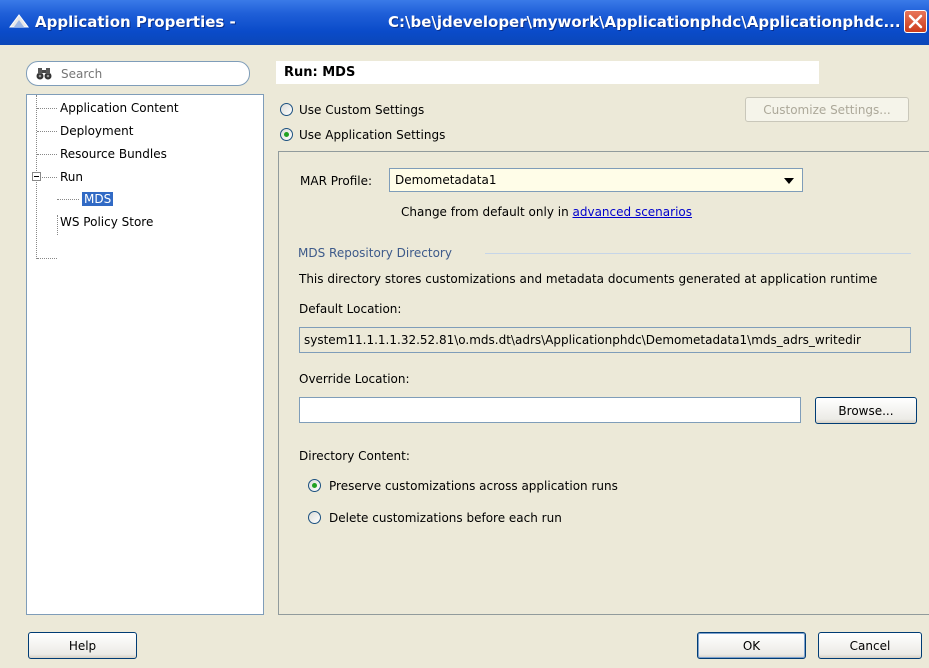  Describe the element at coordinates (372, 135) in the screenshot. I see `use-application-settings-label: Use Application Settings` at that location.